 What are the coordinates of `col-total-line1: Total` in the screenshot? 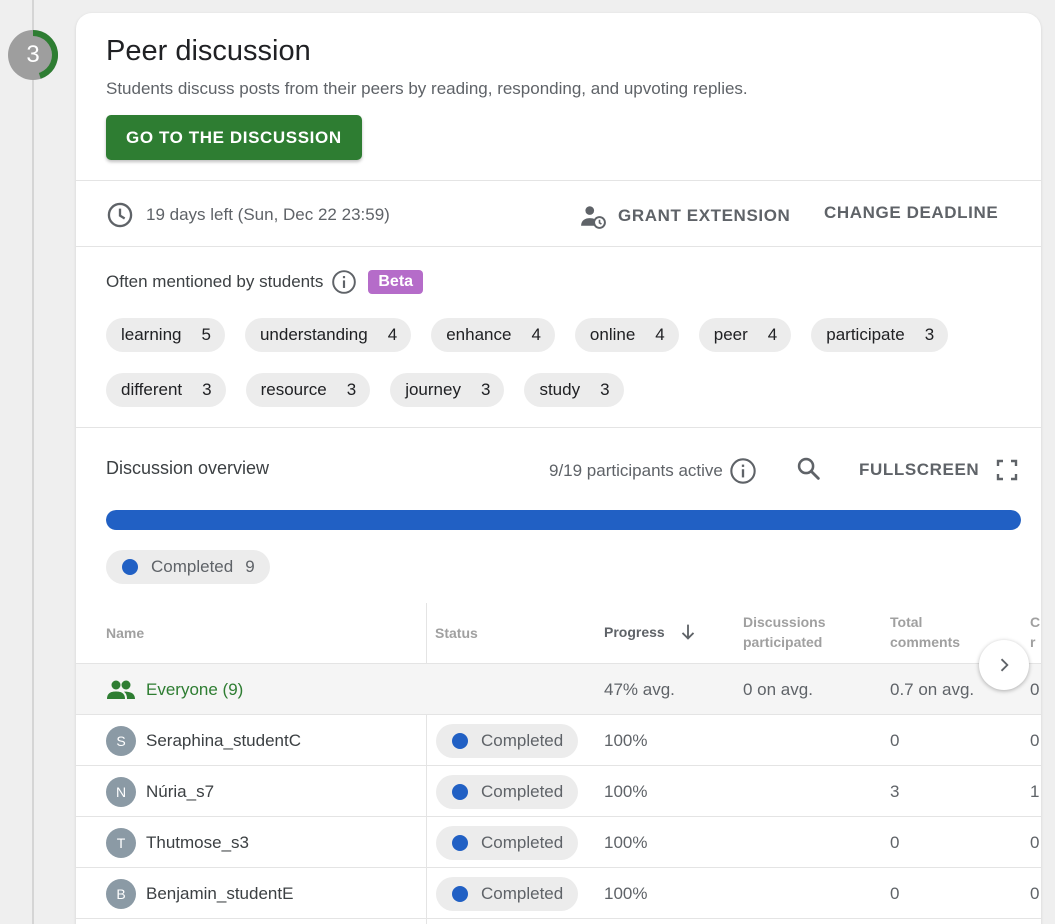 It's located at (906, 622).